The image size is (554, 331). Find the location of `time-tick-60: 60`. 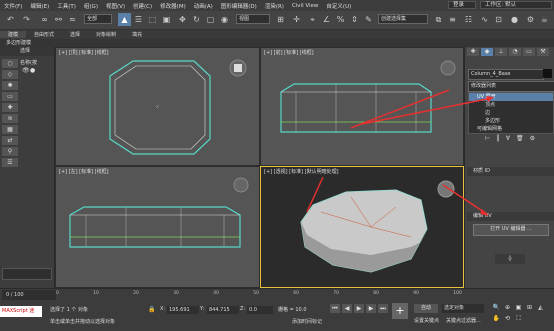

time-tick-60: 60 is located at coordinates (296, 293).